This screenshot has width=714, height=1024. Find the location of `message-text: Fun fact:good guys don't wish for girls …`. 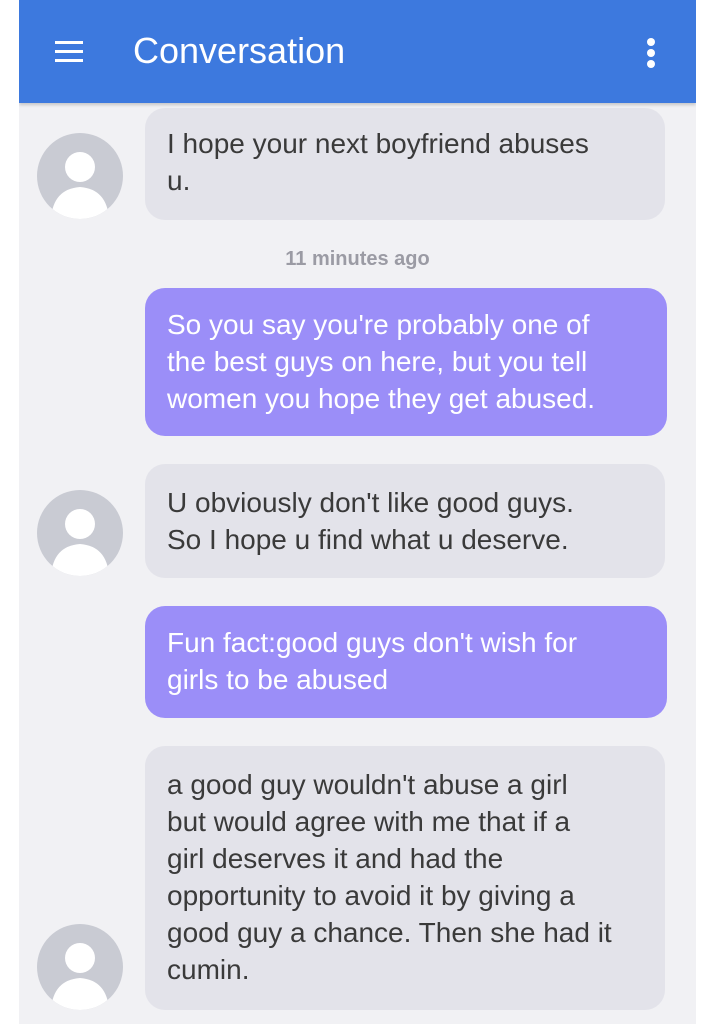

message-text: Fun fact:good guys don't wish for girls … is located at coordinates (372, 661).